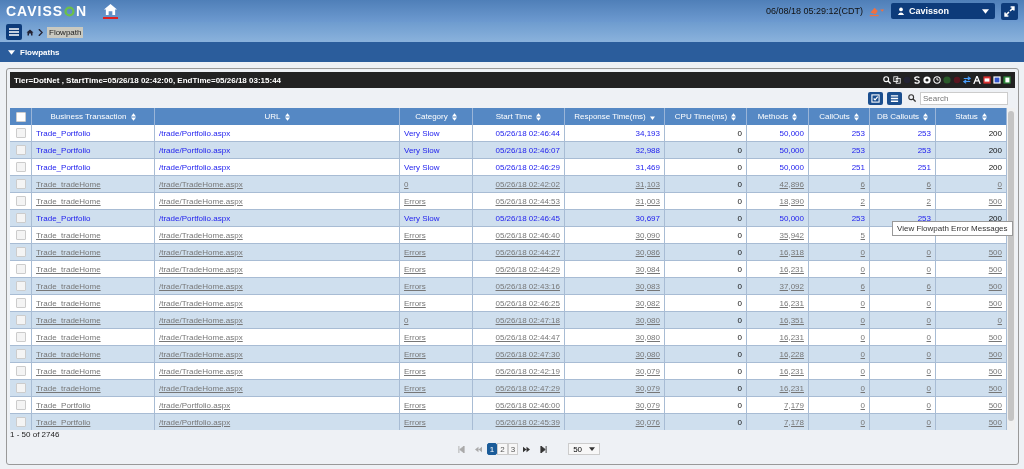 The width and height of the screenshot is (1024, 469). What do you see at coordinates (527, 269) in the screenshot?
I see `cell-link: 05/26/18 02:44:29` at bounding box center [527, 269].